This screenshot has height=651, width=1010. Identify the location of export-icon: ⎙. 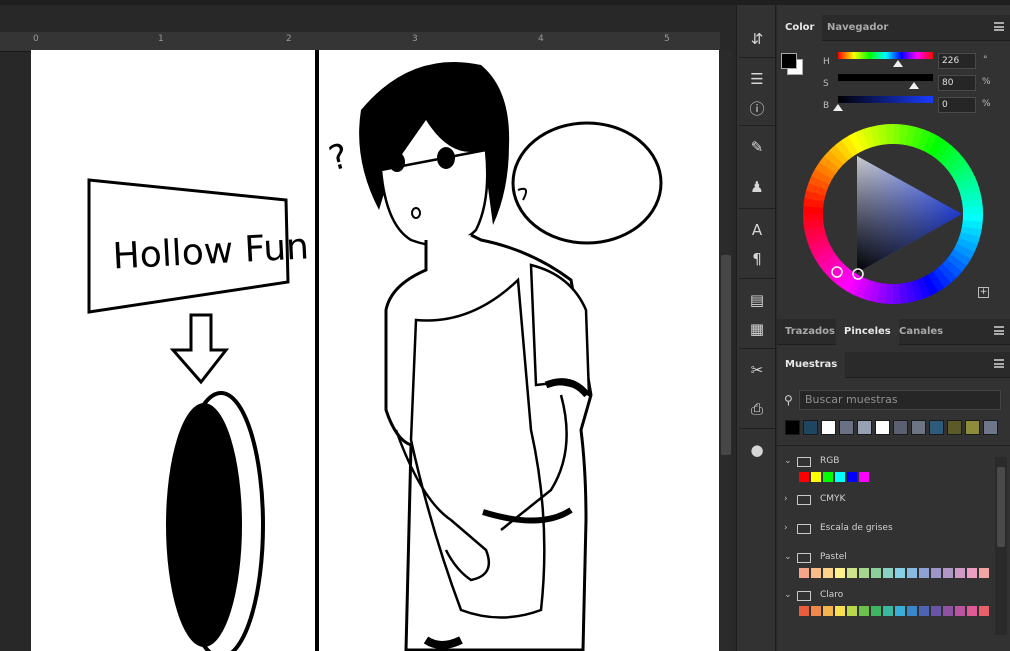
(757, 409).